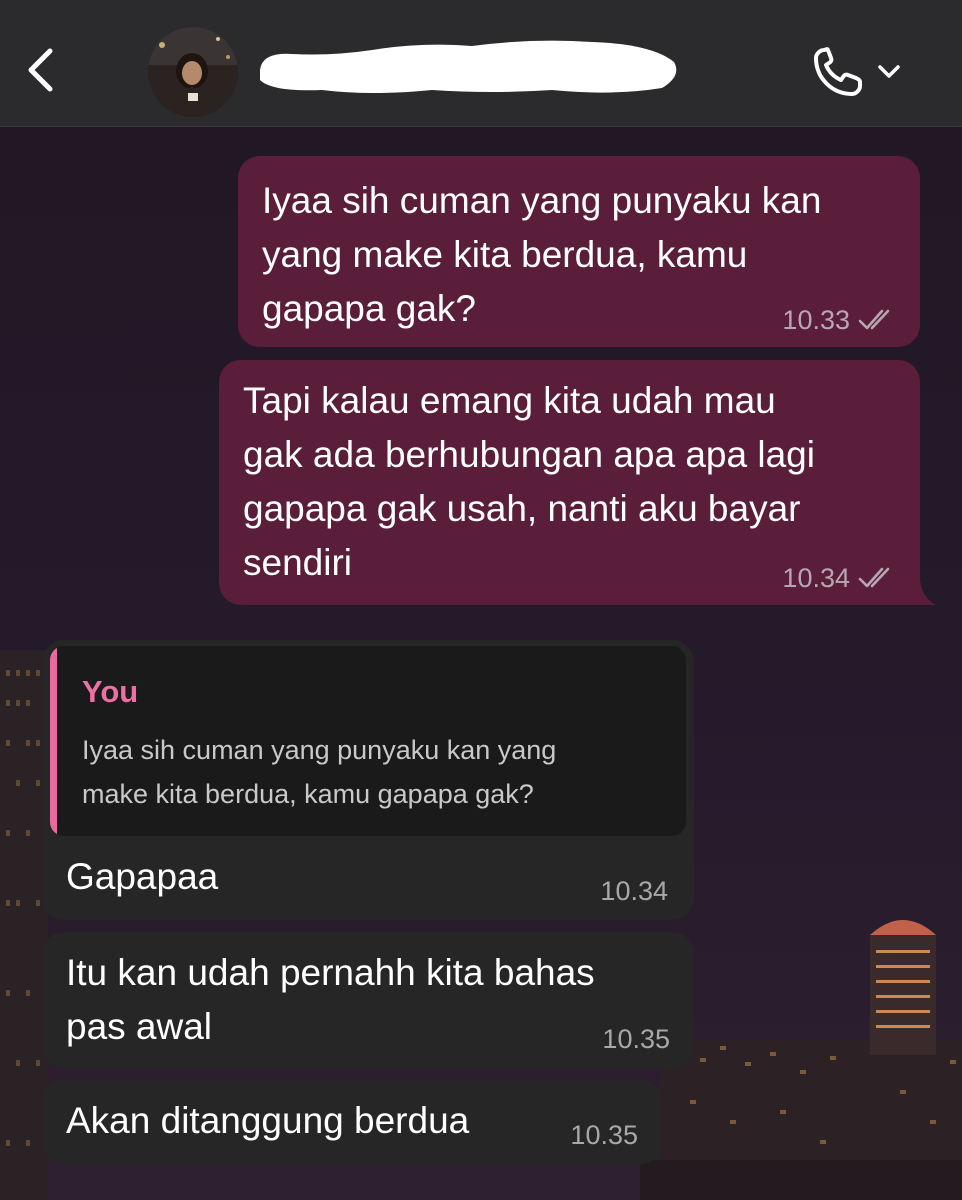 This screenshot has height=1200, width=962. What do you see at coordinates (142, 876) in the screenshot?
I see `message-text: Gapapaa` at bounding box center [142, 876].